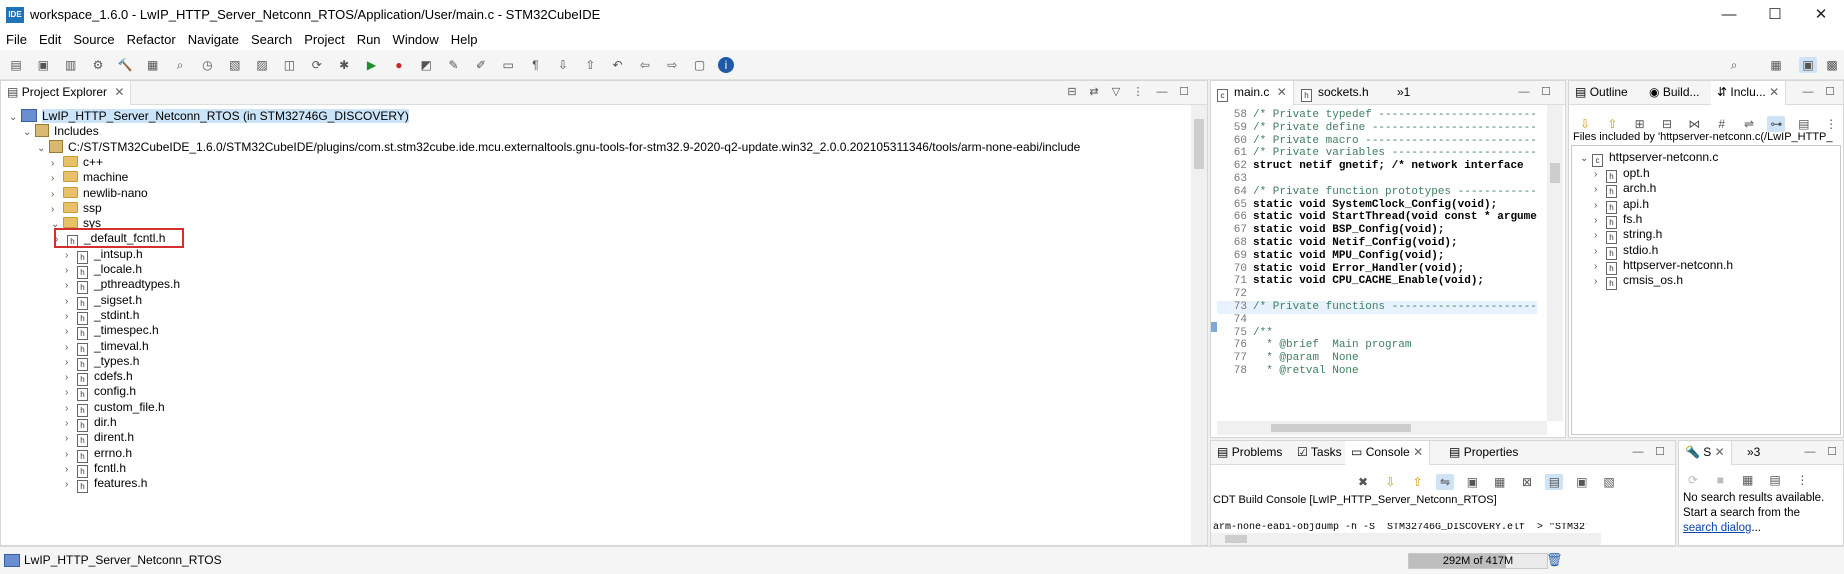  I want to click on tree-scroll-thumb, so click(1199, 144).